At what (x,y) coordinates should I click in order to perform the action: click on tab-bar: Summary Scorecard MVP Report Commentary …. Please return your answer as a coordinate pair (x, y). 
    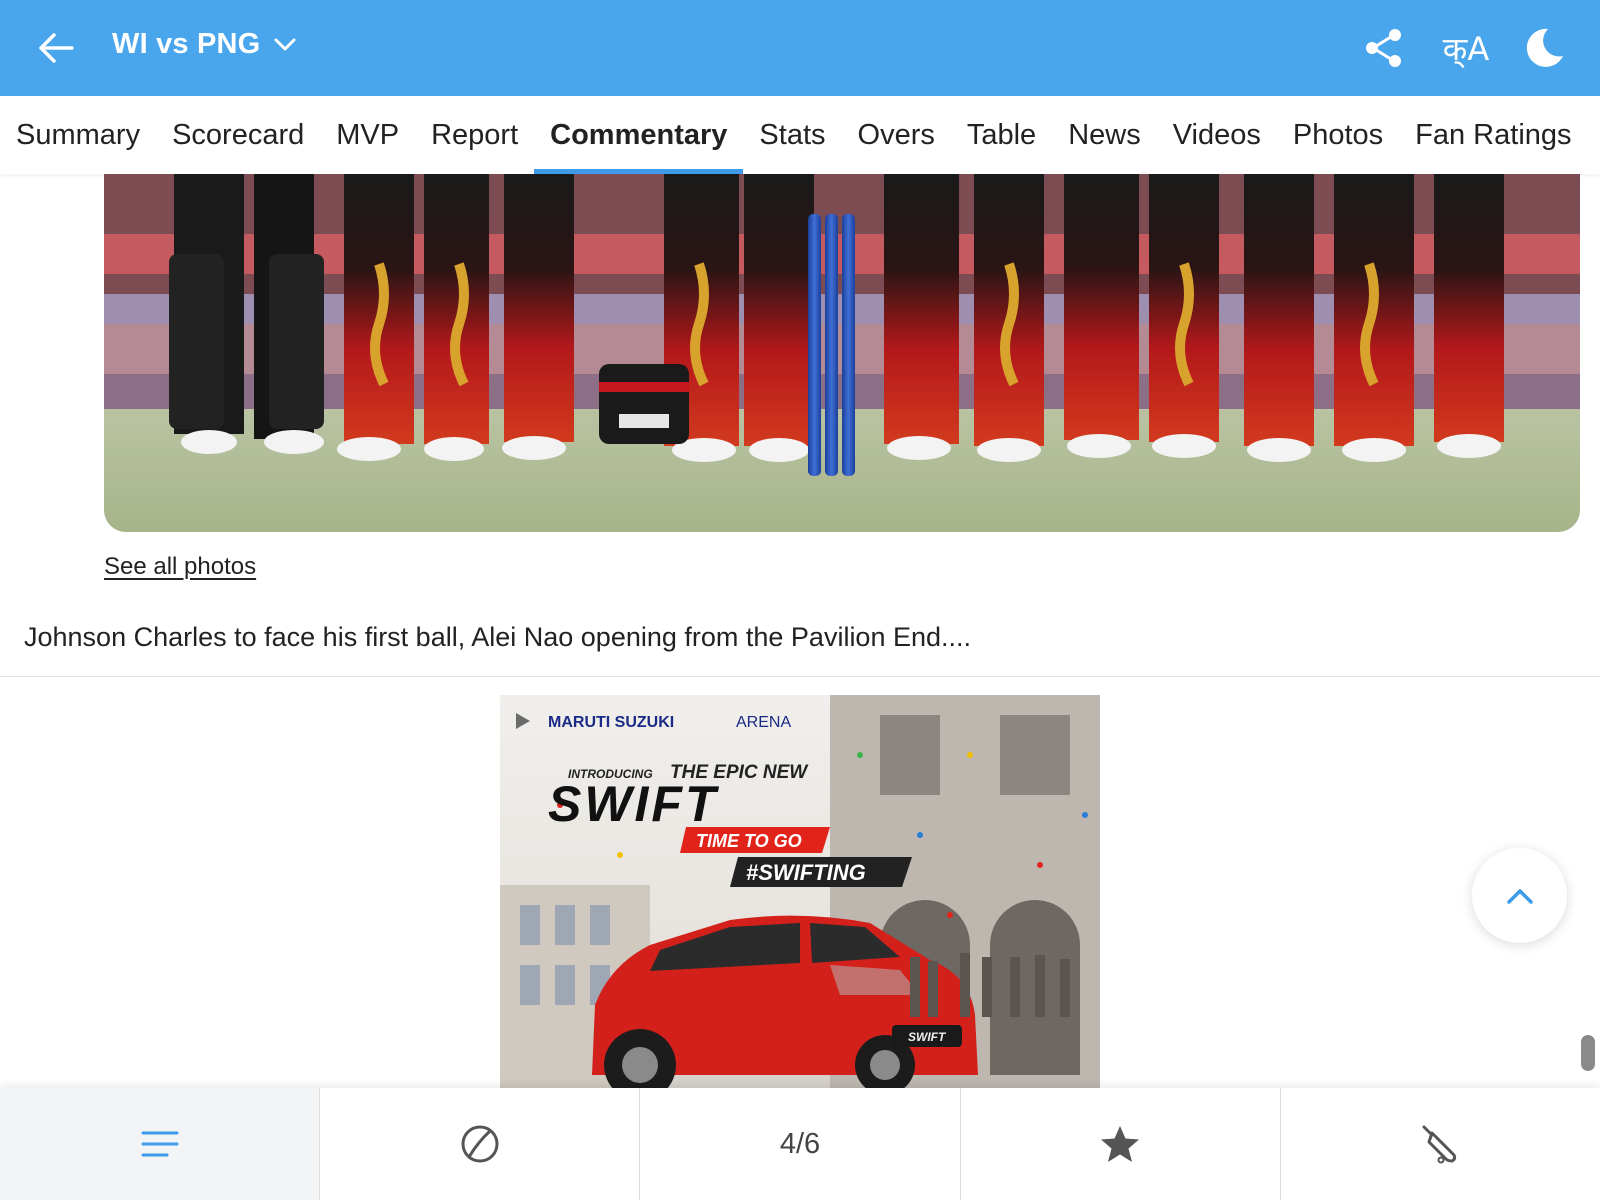
    Looking at the image, I should click on (800, 135).